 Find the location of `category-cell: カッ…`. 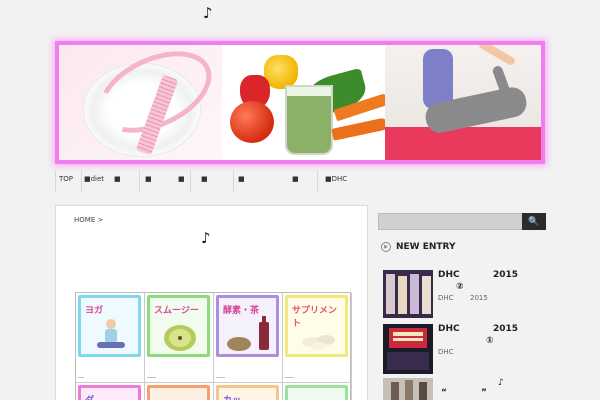

category-cell: カッ… is located at coordinates (248, 391).